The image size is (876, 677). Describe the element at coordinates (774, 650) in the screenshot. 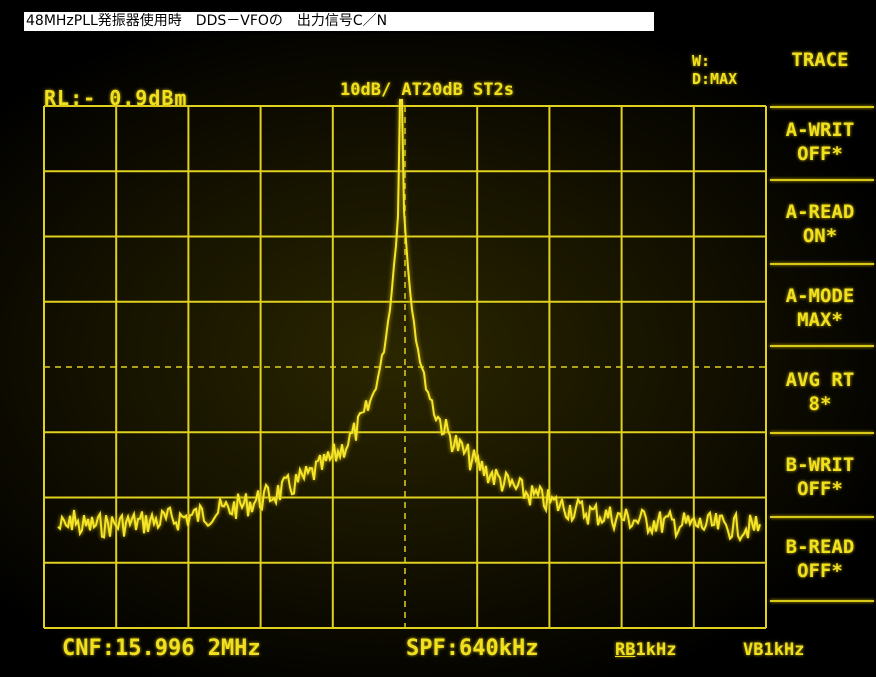

I see `video-bandwidth: VB1kHz` at that location.